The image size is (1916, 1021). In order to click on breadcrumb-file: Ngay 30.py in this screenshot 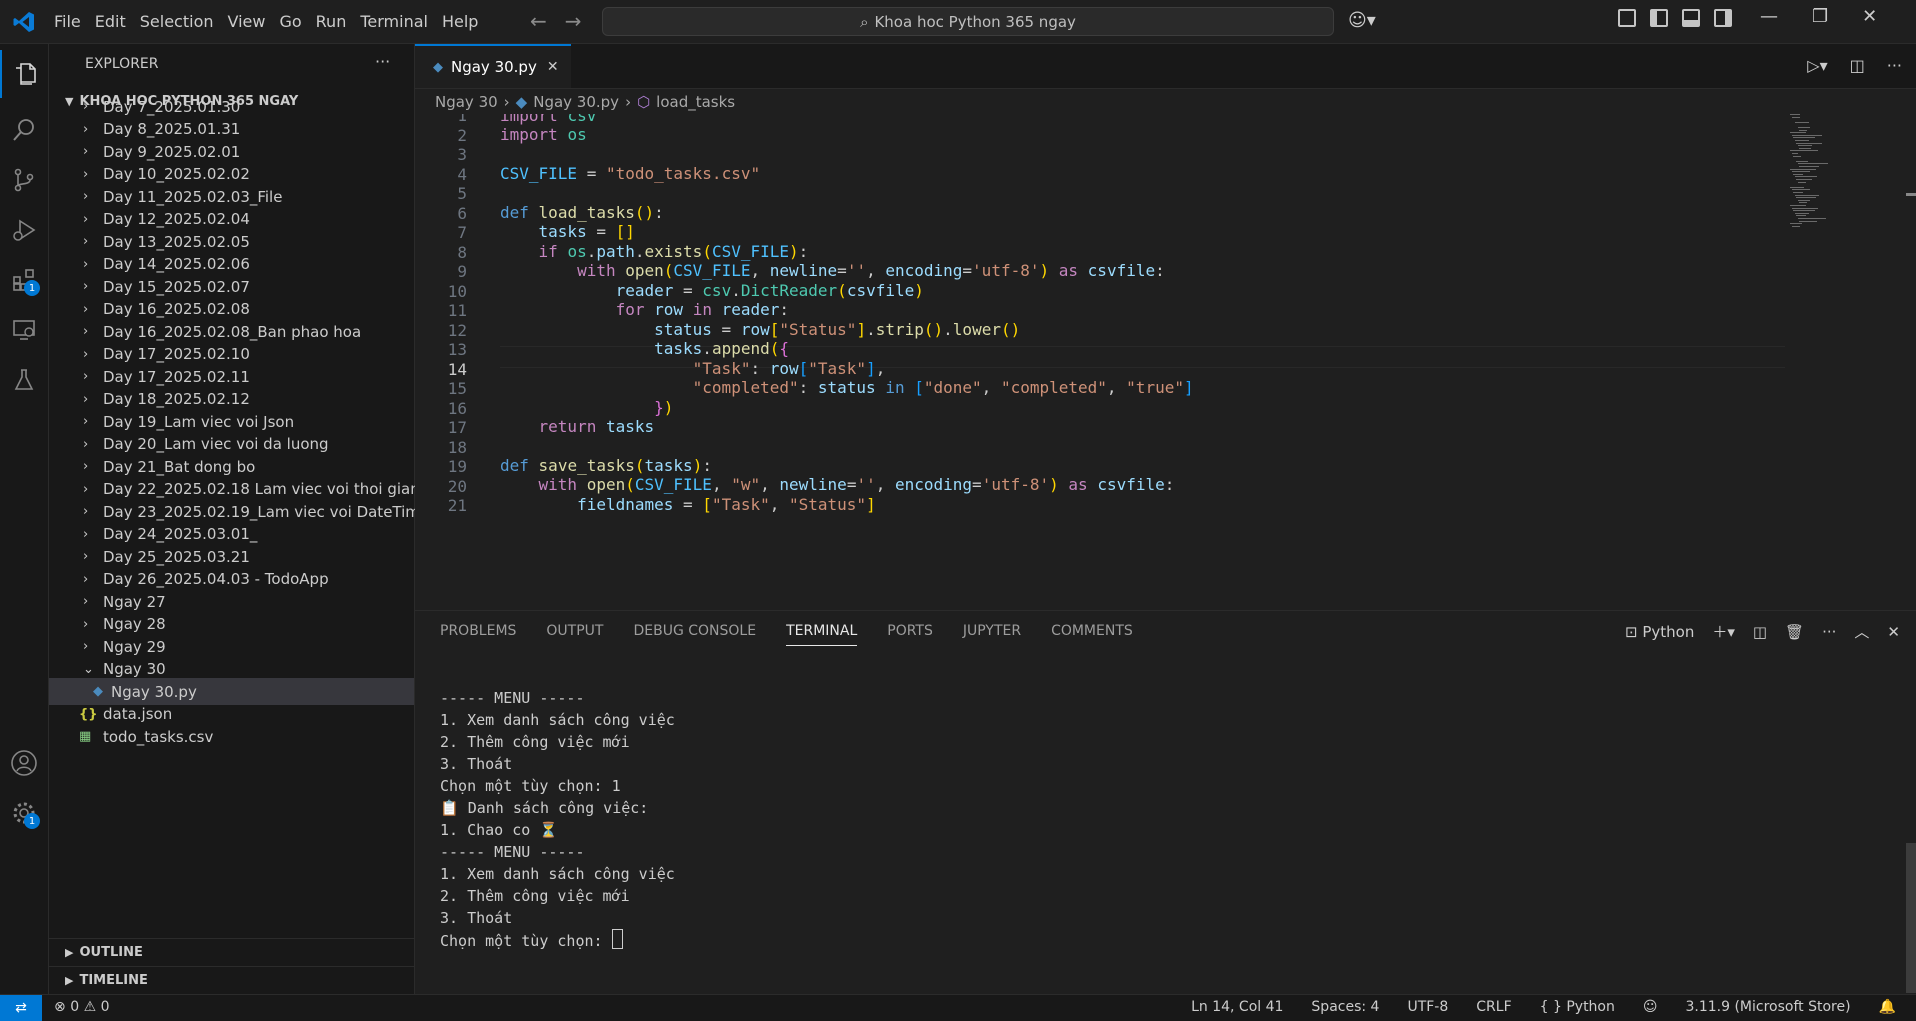, I will do `click(576, 102)`.